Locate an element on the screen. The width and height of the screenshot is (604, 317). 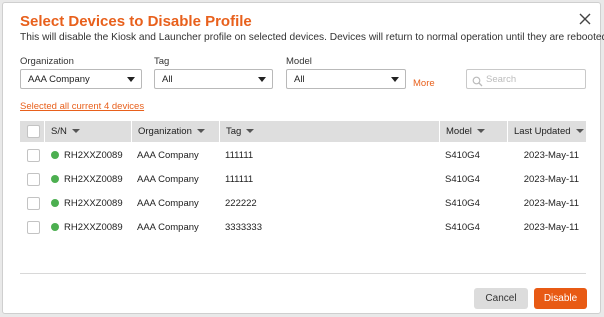
organization-select: AAA Company is located at coordinates (81, 79).